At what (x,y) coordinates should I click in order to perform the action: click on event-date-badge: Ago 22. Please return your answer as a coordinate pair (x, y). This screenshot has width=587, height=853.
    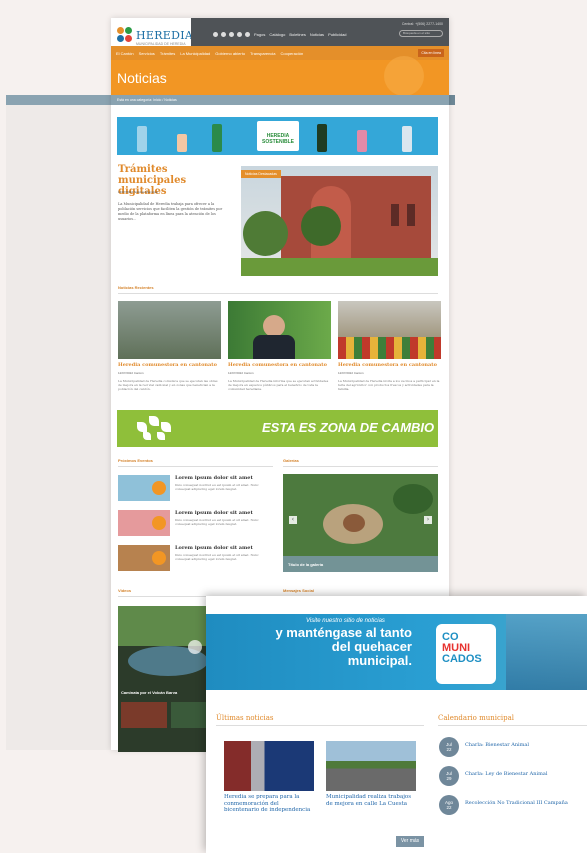
    Looking at the image, I should click on (449, 805).